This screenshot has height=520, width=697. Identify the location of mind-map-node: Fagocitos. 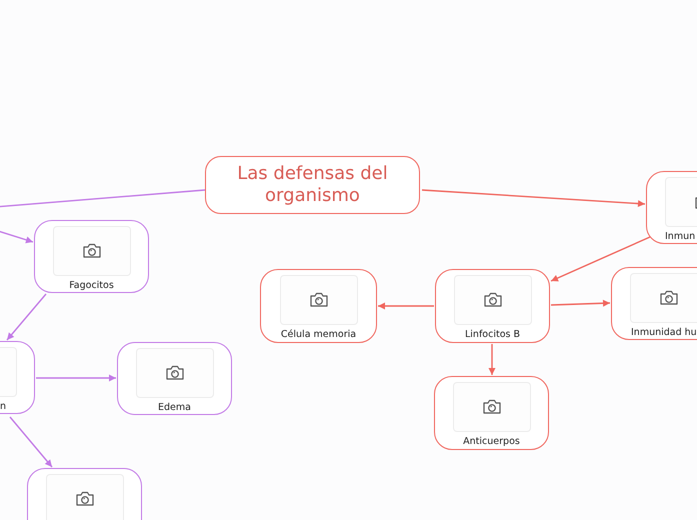
(91, 256).